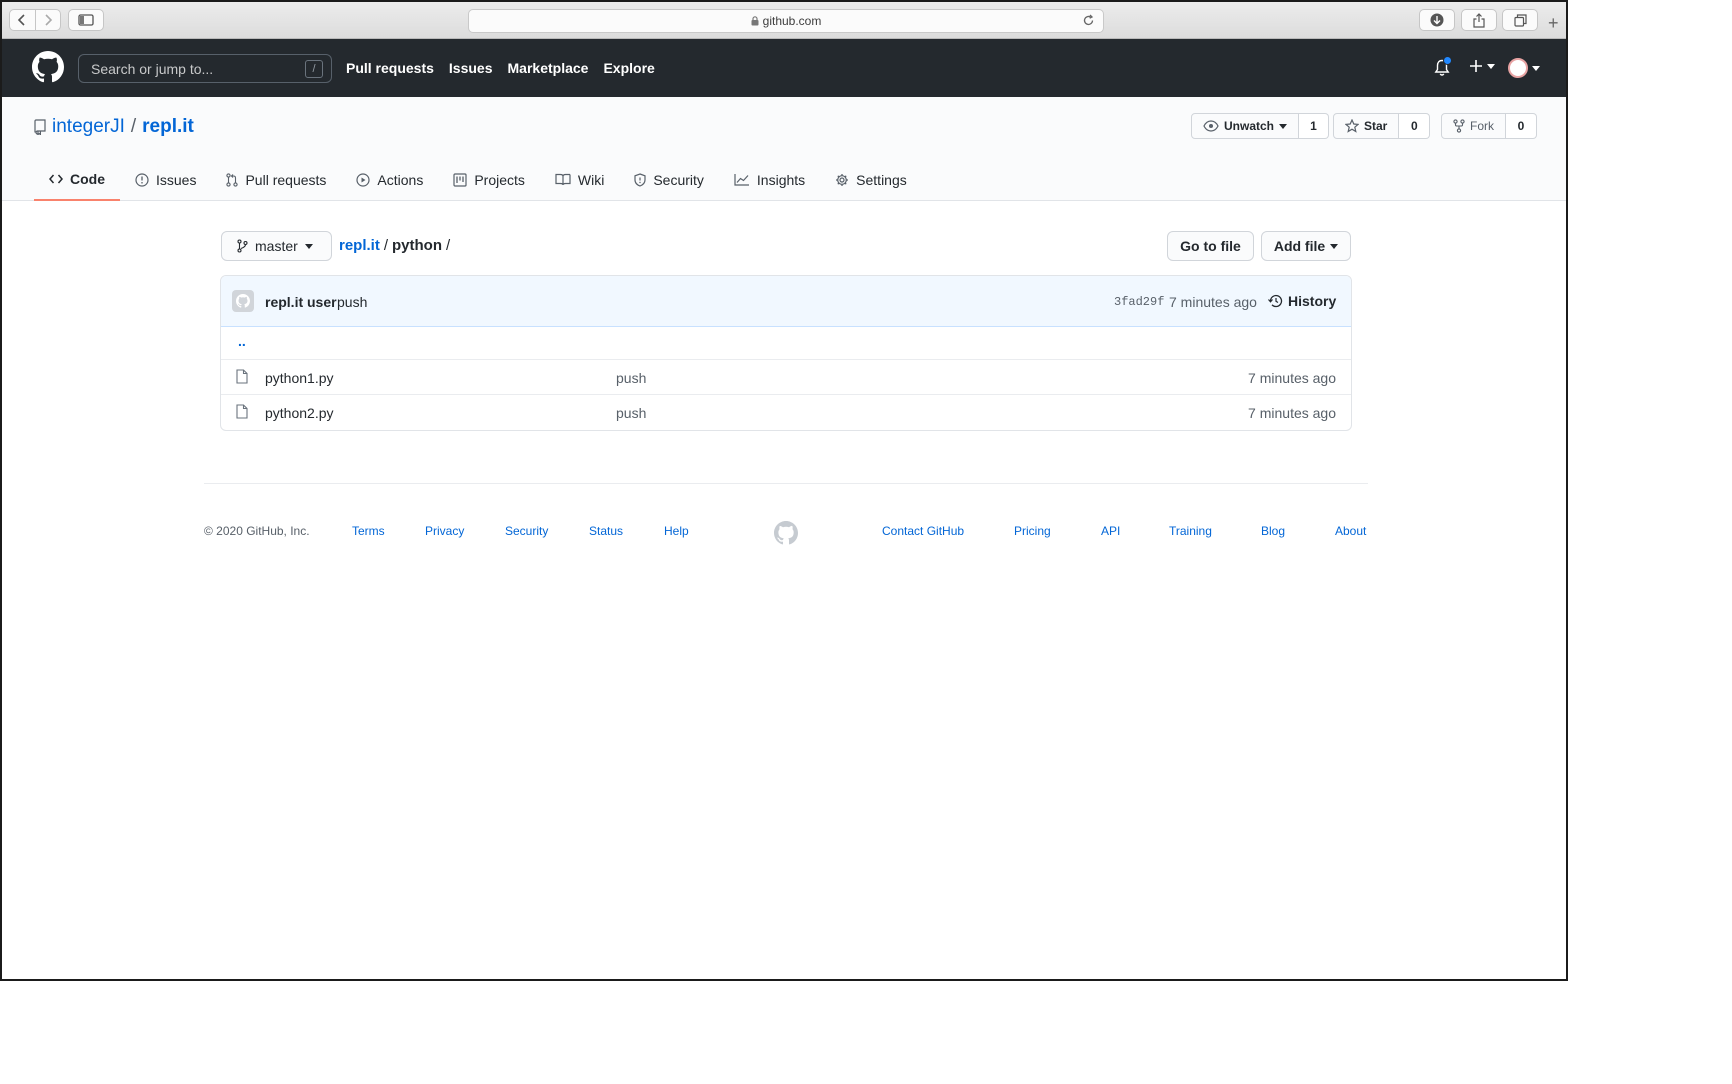  I want to click on breadcrumb-current-dir: python, so click(417, 245).